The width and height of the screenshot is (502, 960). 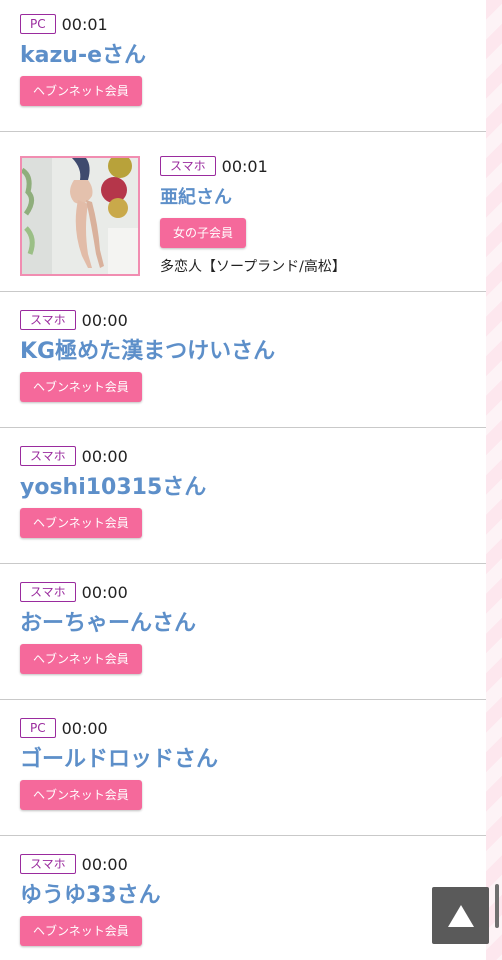 I want to click on visitor-name-link: KG極めた漢まつけいさん, so click(x=243, y=352).